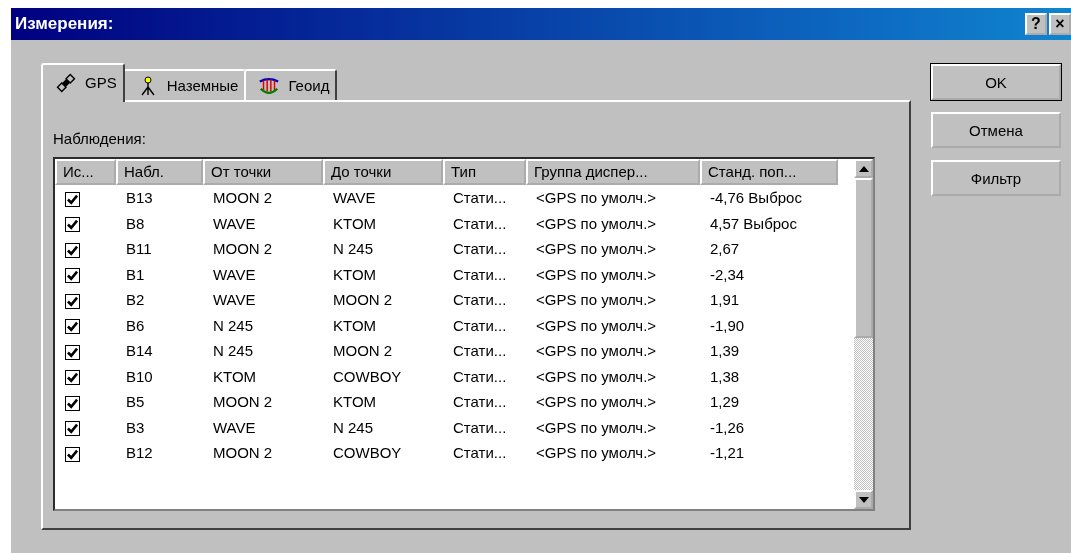 The height and width of the screenshot is (553, 1071). I want to click on help-button: ?, so click(1036, 24).